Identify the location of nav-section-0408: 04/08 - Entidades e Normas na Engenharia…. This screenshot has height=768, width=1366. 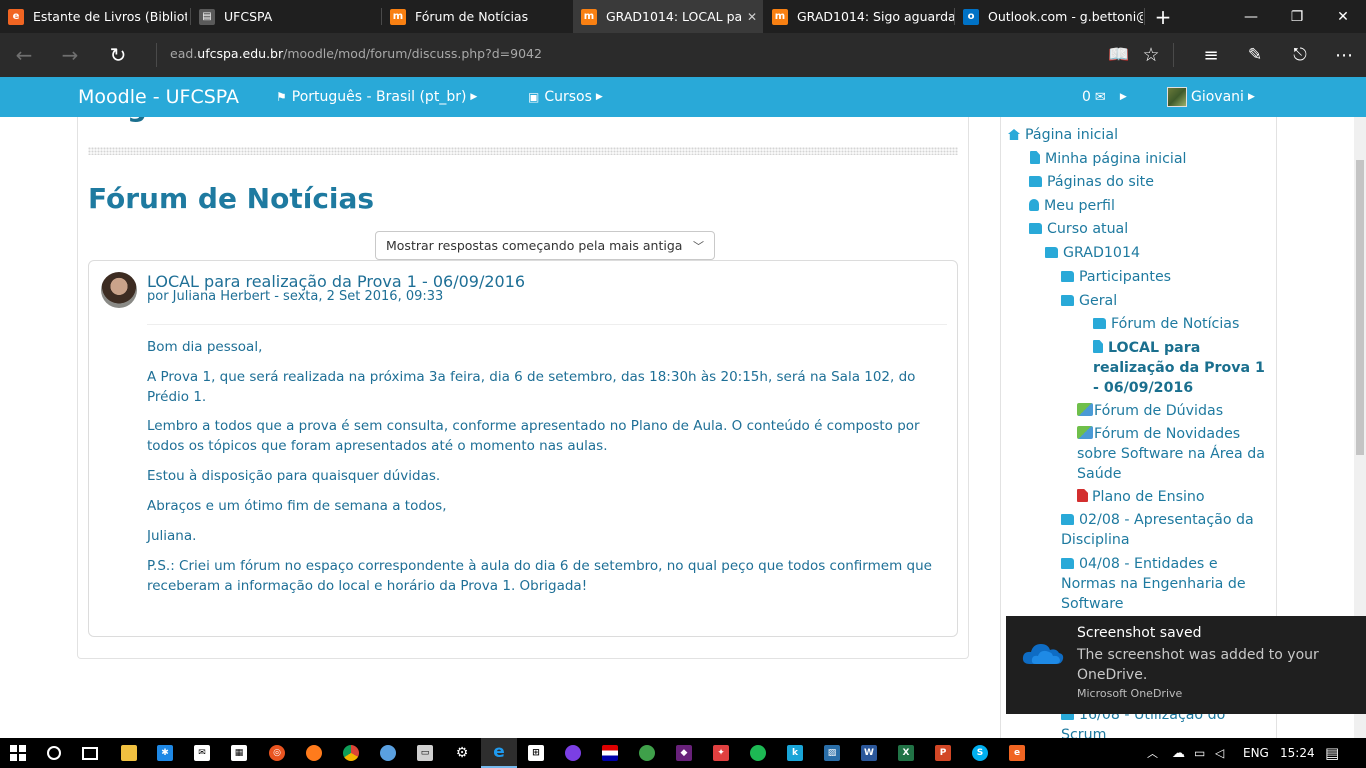
(1163, 584).